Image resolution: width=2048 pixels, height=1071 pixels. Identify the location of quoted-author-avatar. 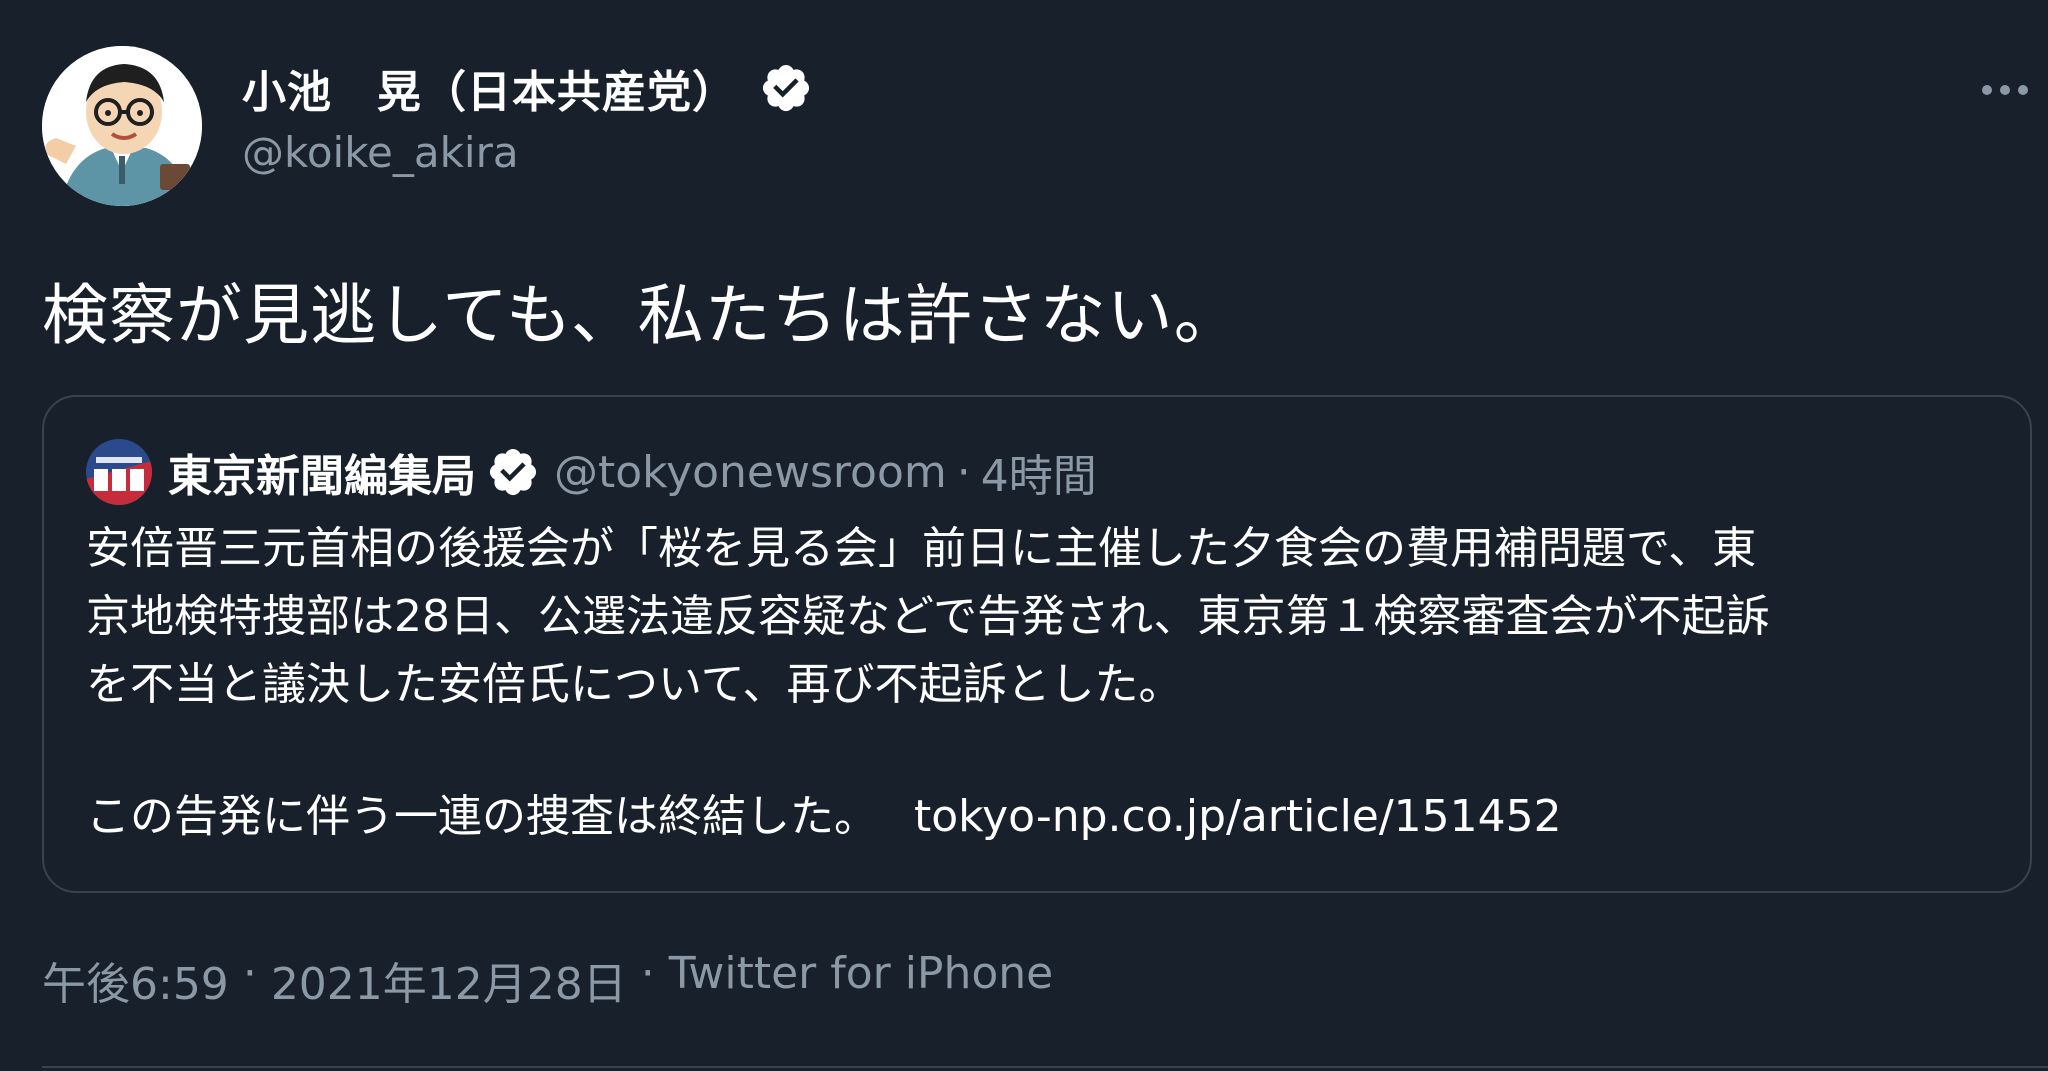
(119, 472).